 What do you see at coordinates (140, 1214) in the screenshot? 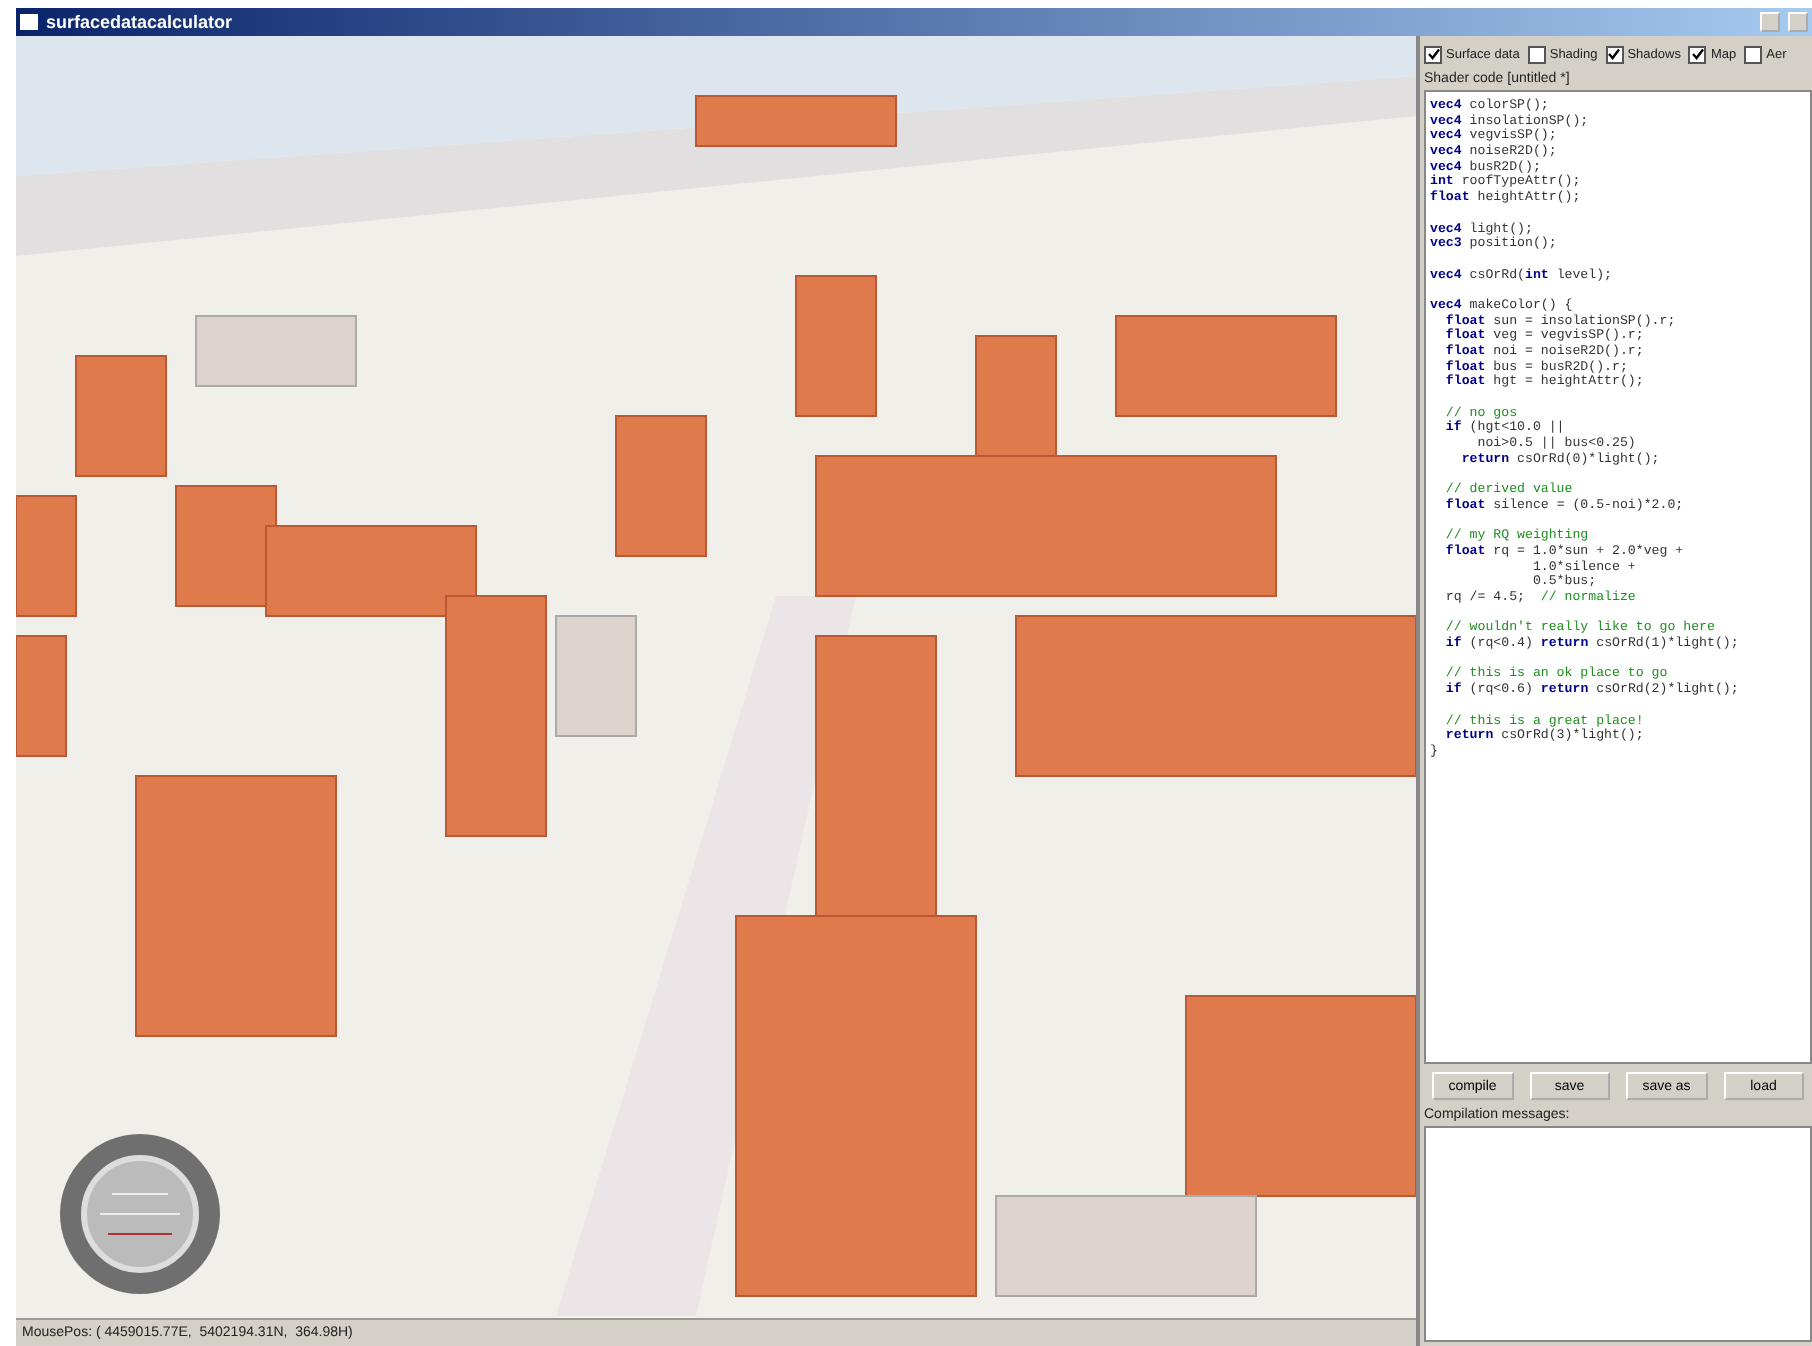
I see `compass-icon` at bounding box center [140, 1214].